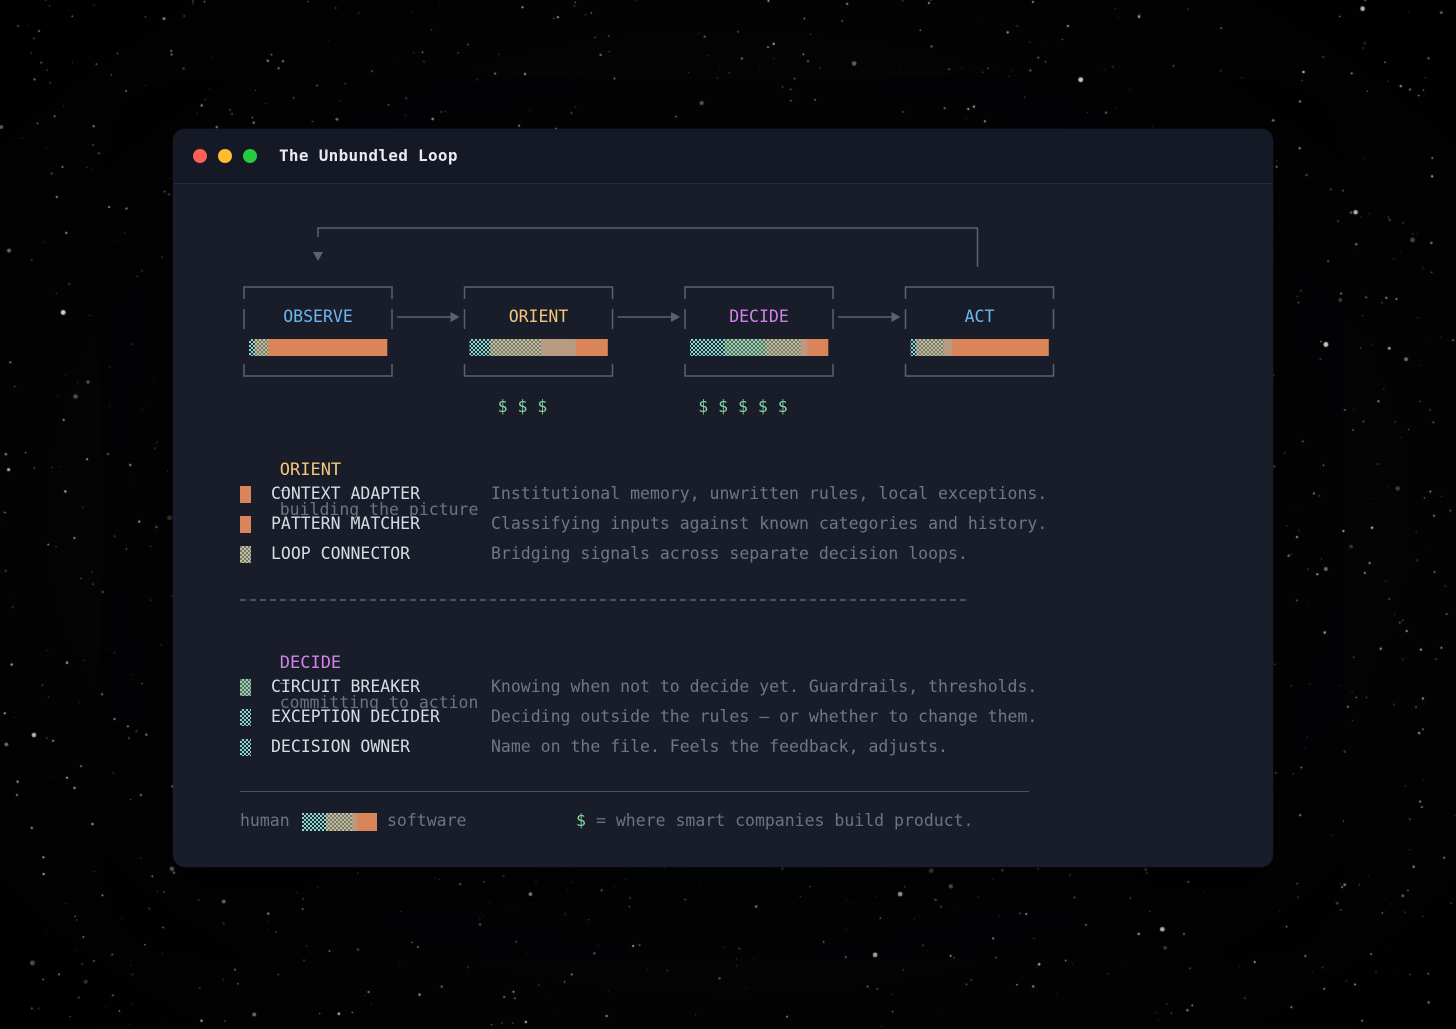 This screenshot has width=1456, height=1029. I want to click on stage-observe-bar-software, so click(328, 347).